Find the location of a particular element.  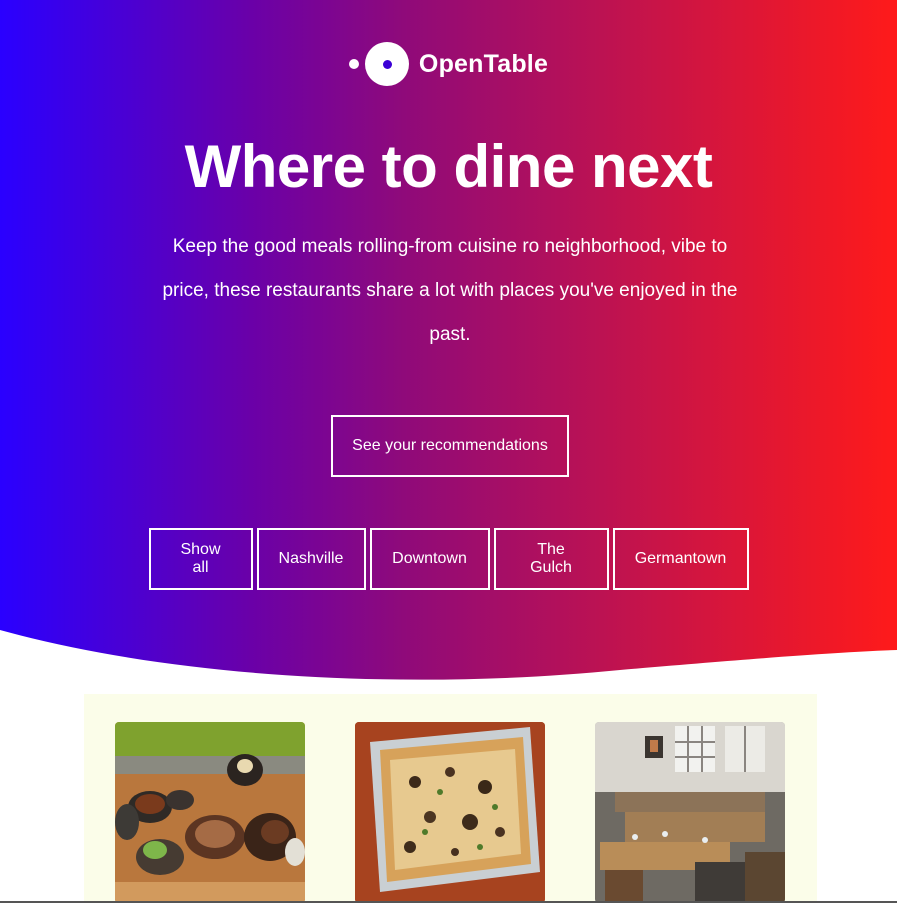

filter-germantown: Germantown is located at coordinates (680, 559).